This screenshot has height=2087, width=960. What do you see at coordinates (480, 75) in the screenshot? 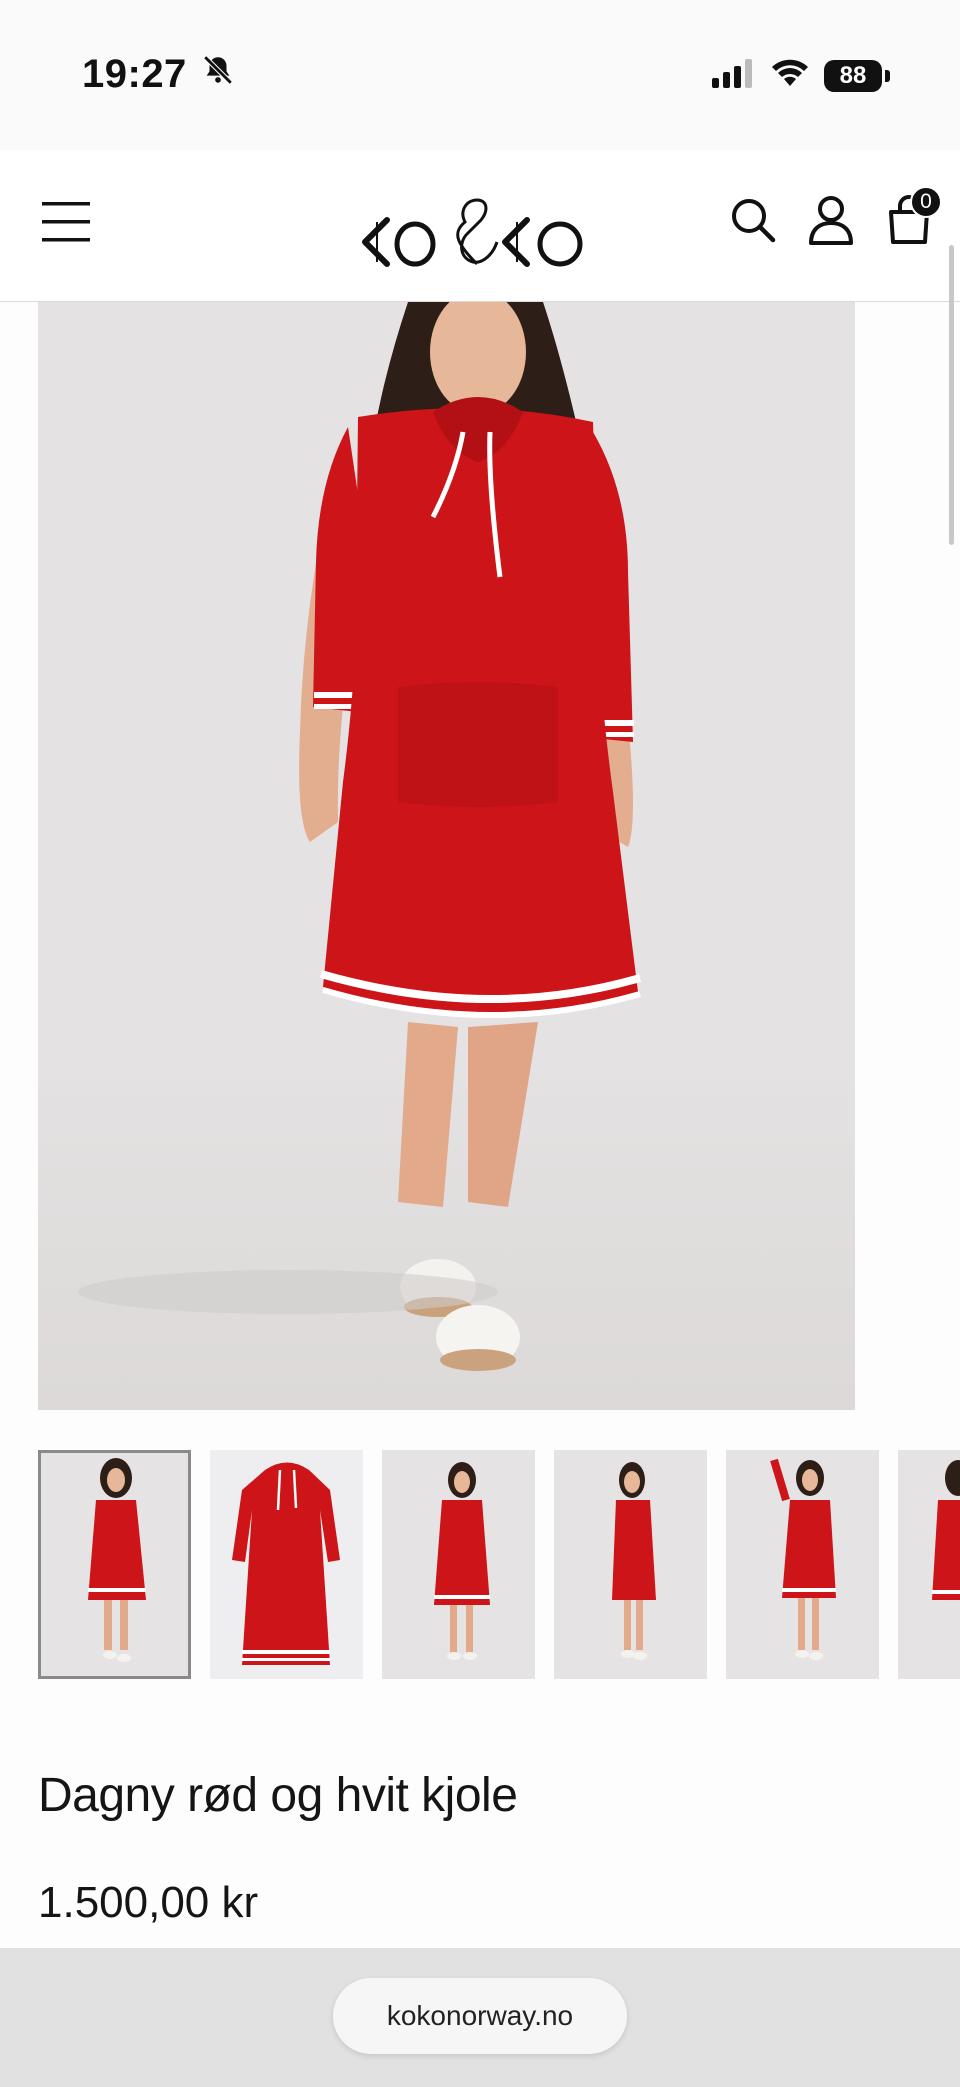
I see `status-bar: 19:27 88` at bounding box center [480, 75].